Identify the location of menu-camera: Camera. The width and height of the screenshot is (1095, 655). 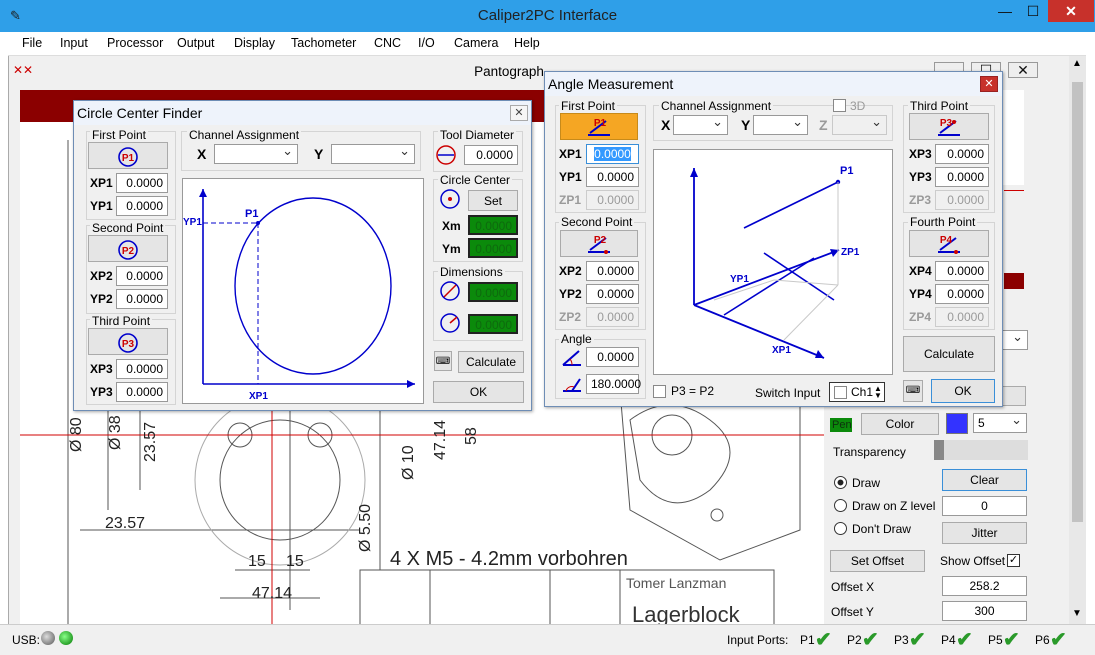
(476, 43).